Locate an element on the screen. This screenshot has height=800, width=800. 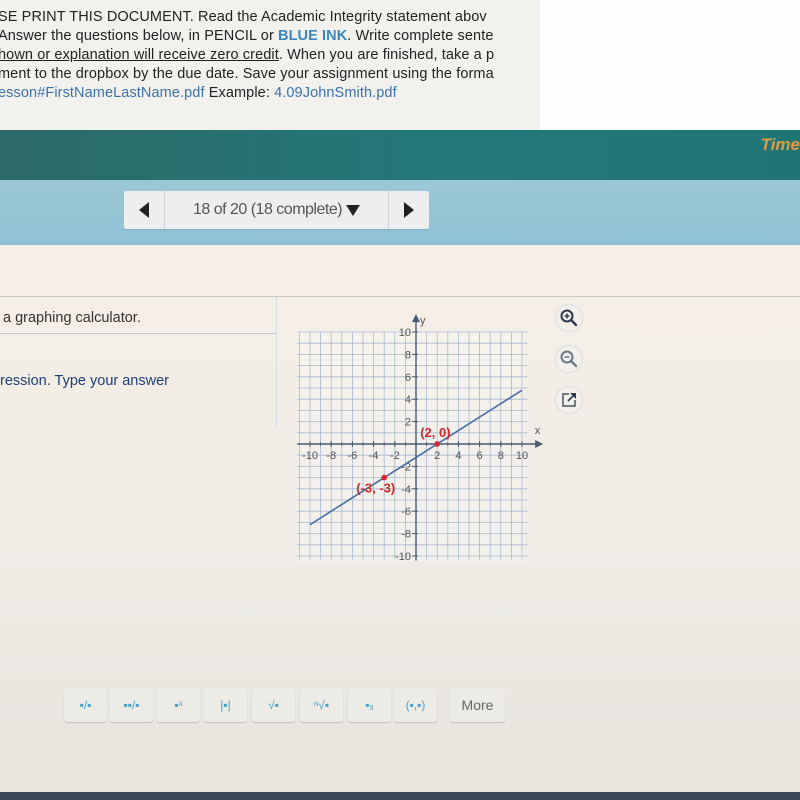
external-link-icon is located at coordinates (569, 400).